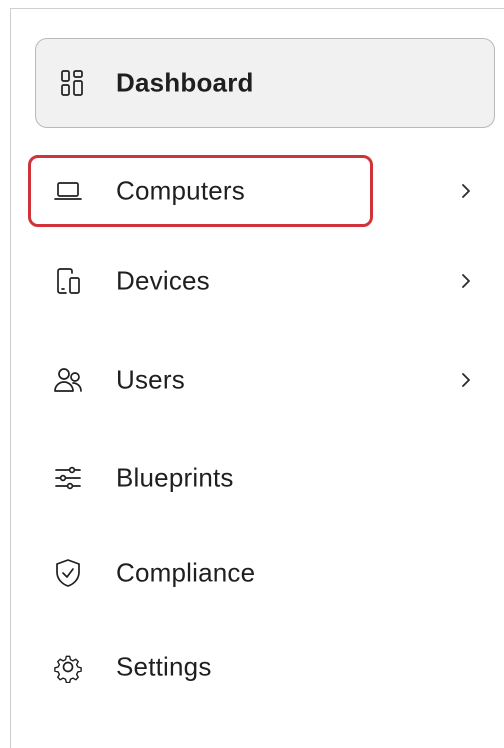  What do you see at coordinates (175, 477) in the screenshot?
I see `sidebar-item-label: Blueprints` at bounding box center [175, 477].